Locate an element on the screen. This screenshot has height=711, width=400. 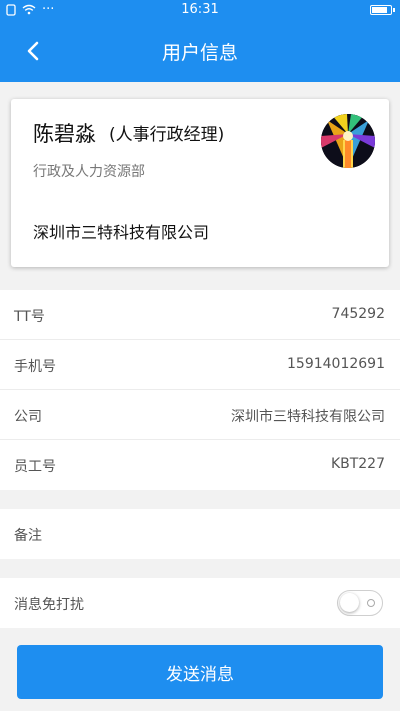
status-bar: ··· 16:31 is located at coordinates (200, 10).